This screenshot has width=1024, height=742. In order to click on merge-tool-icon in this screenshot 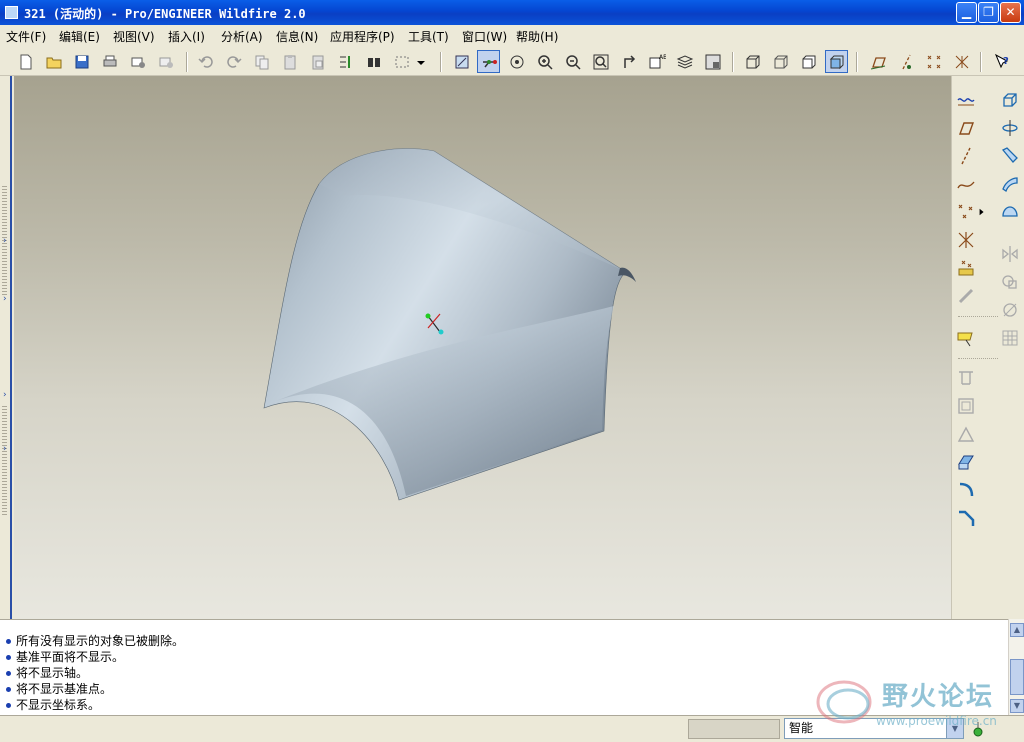, I will do `click(1010, 282)`.